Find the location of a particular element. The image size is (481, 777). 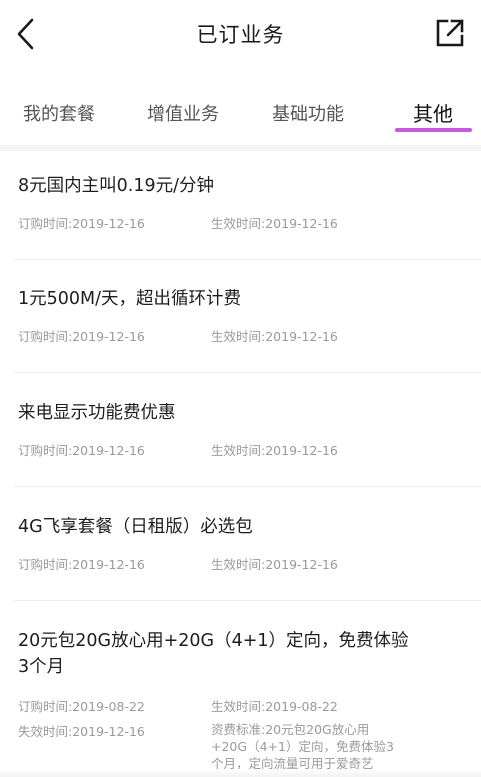

service-name-line1: 20元包20G放心用+20G（4+1）定向，免费体验 is located at coordinates (213, 641).